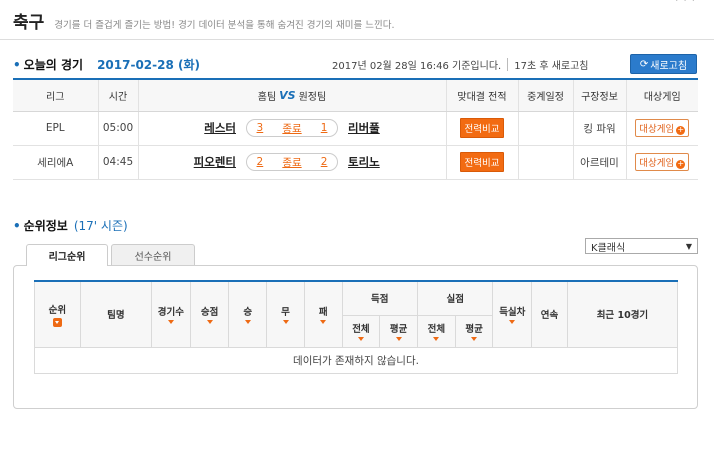 Image resolution: width=714 pixels, height=462 pixels. I want to click on match-time: 04:45, so click(117, 162).